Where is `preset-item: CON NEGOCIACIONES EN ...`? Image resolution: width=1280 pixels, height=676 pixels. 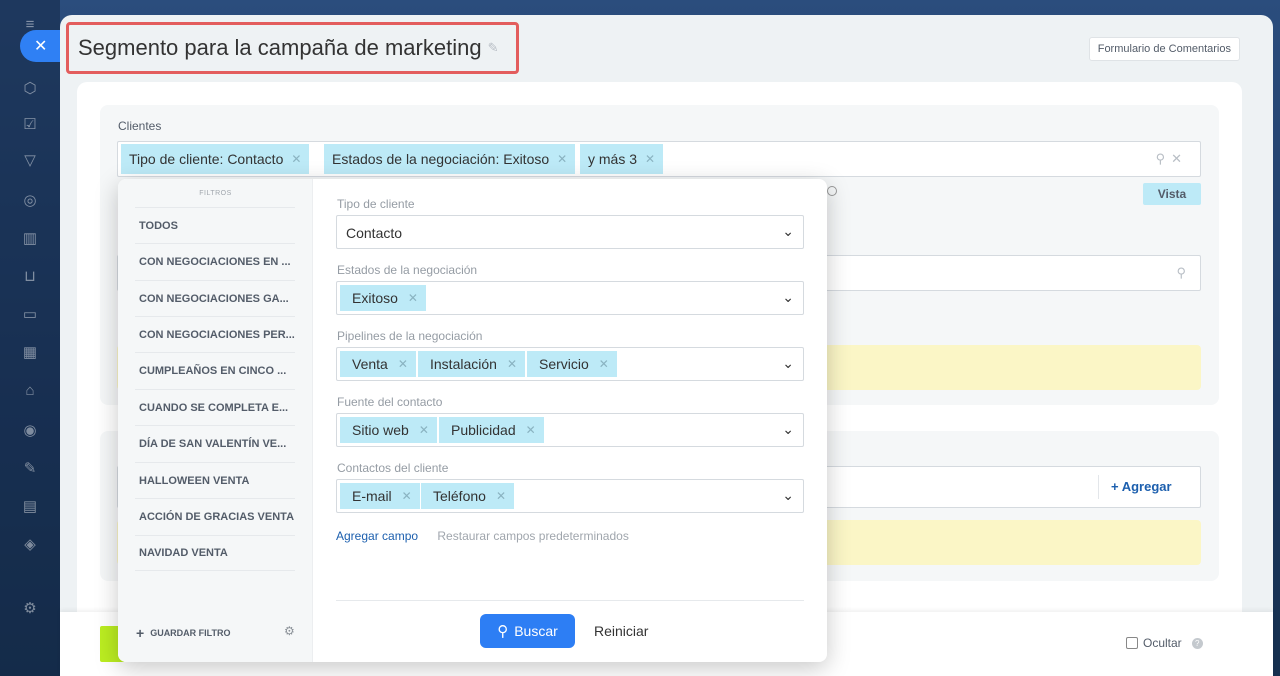
preset-item: CON NEGOCIACIONES EN ... is located at coordinates (215, 261).